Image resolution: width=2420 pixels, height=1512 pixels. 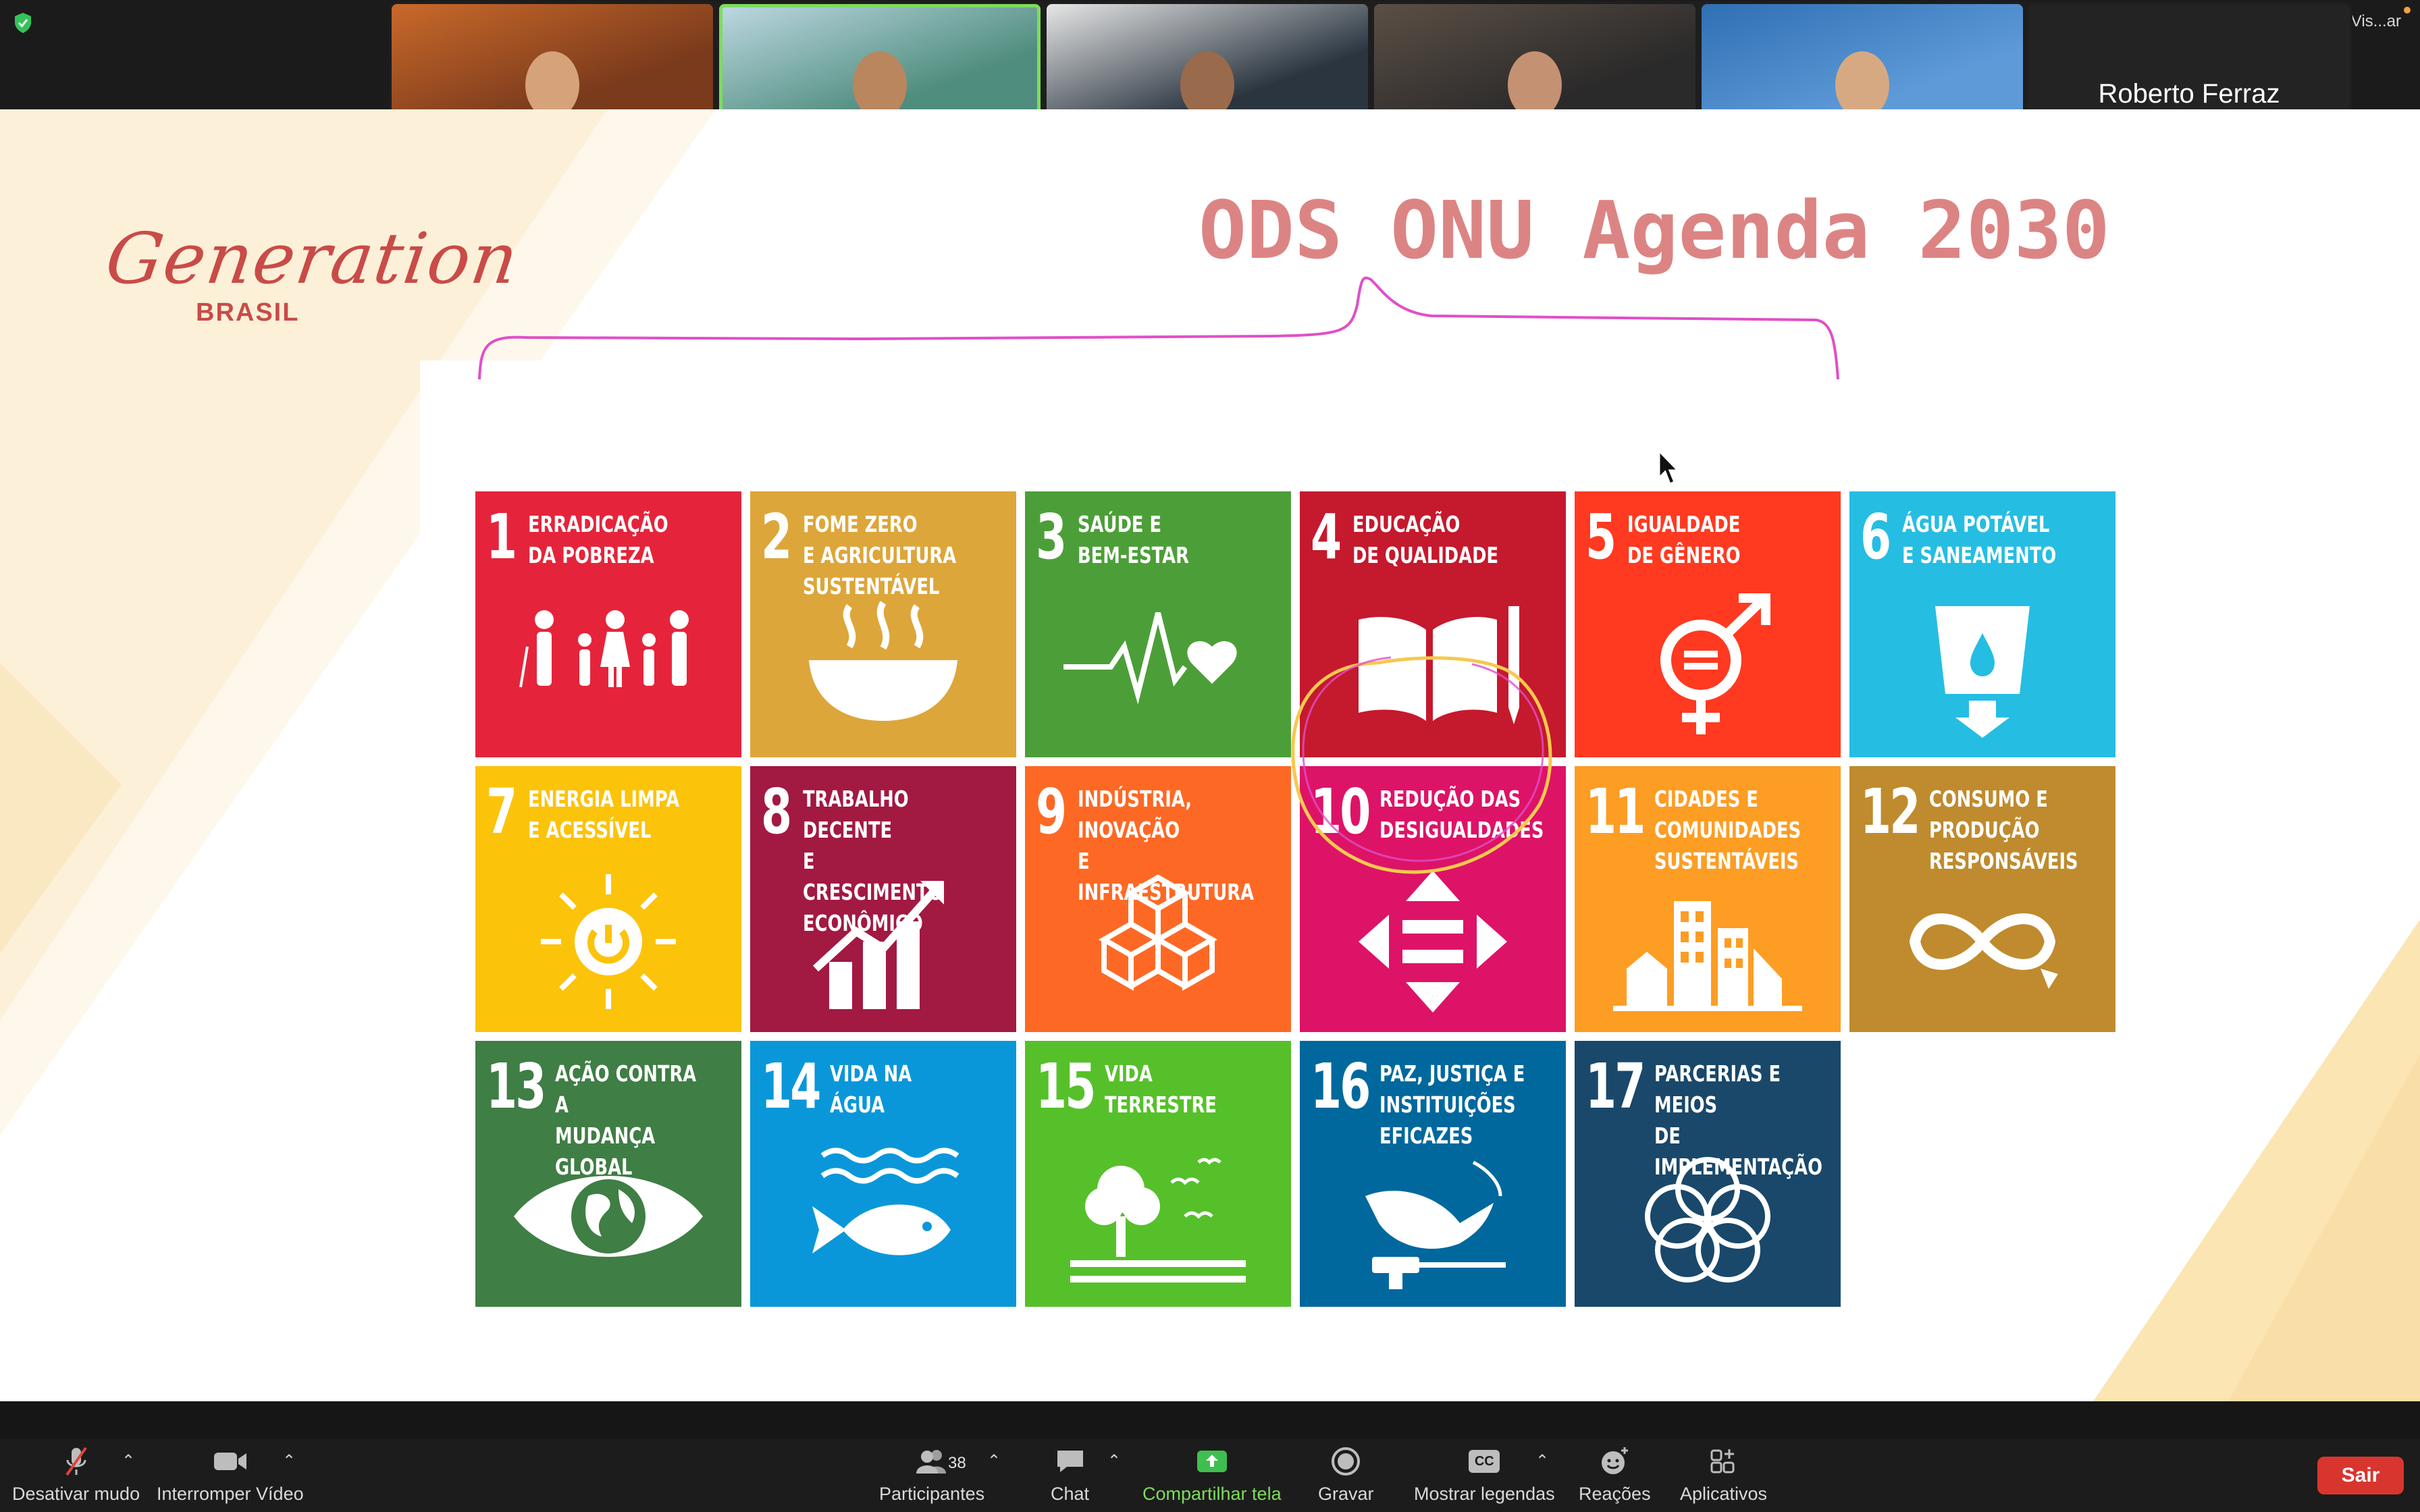 I want to click on video-camera-icon, so click(x=230, y=1461).